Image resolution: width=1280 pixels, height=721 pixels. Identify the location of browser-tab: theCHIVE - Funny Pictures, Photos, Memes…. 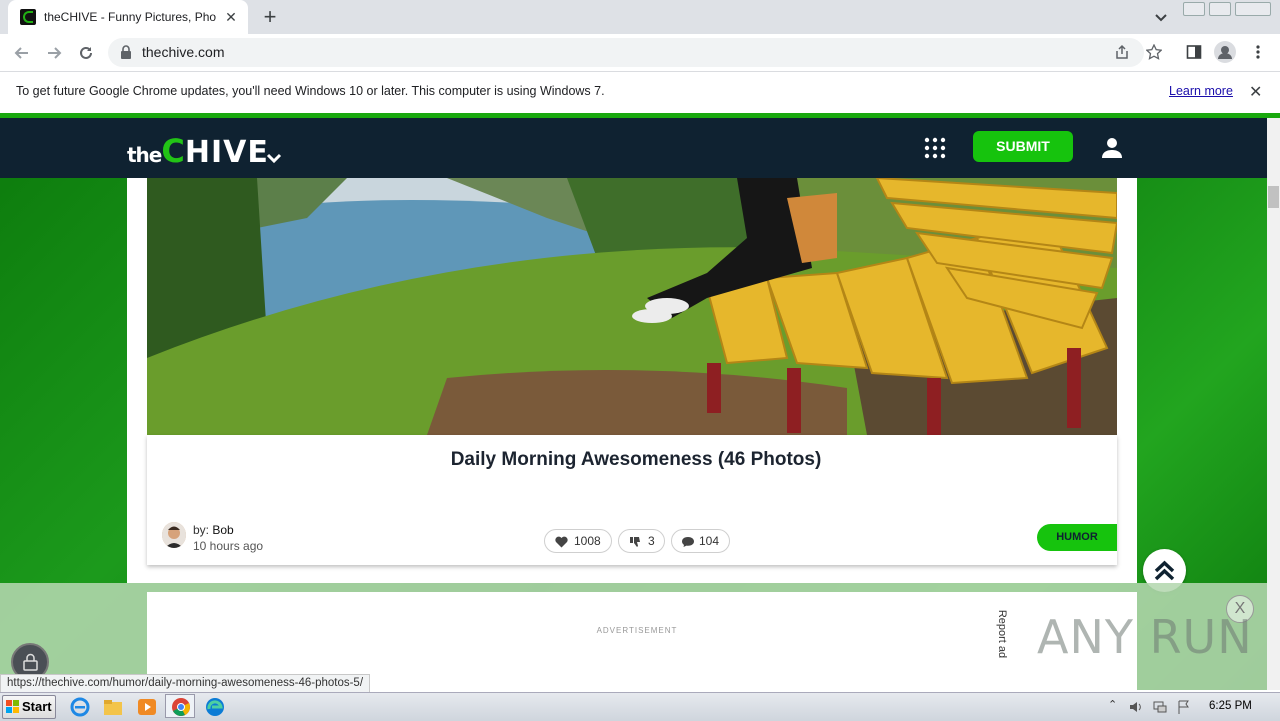
(128, 17).